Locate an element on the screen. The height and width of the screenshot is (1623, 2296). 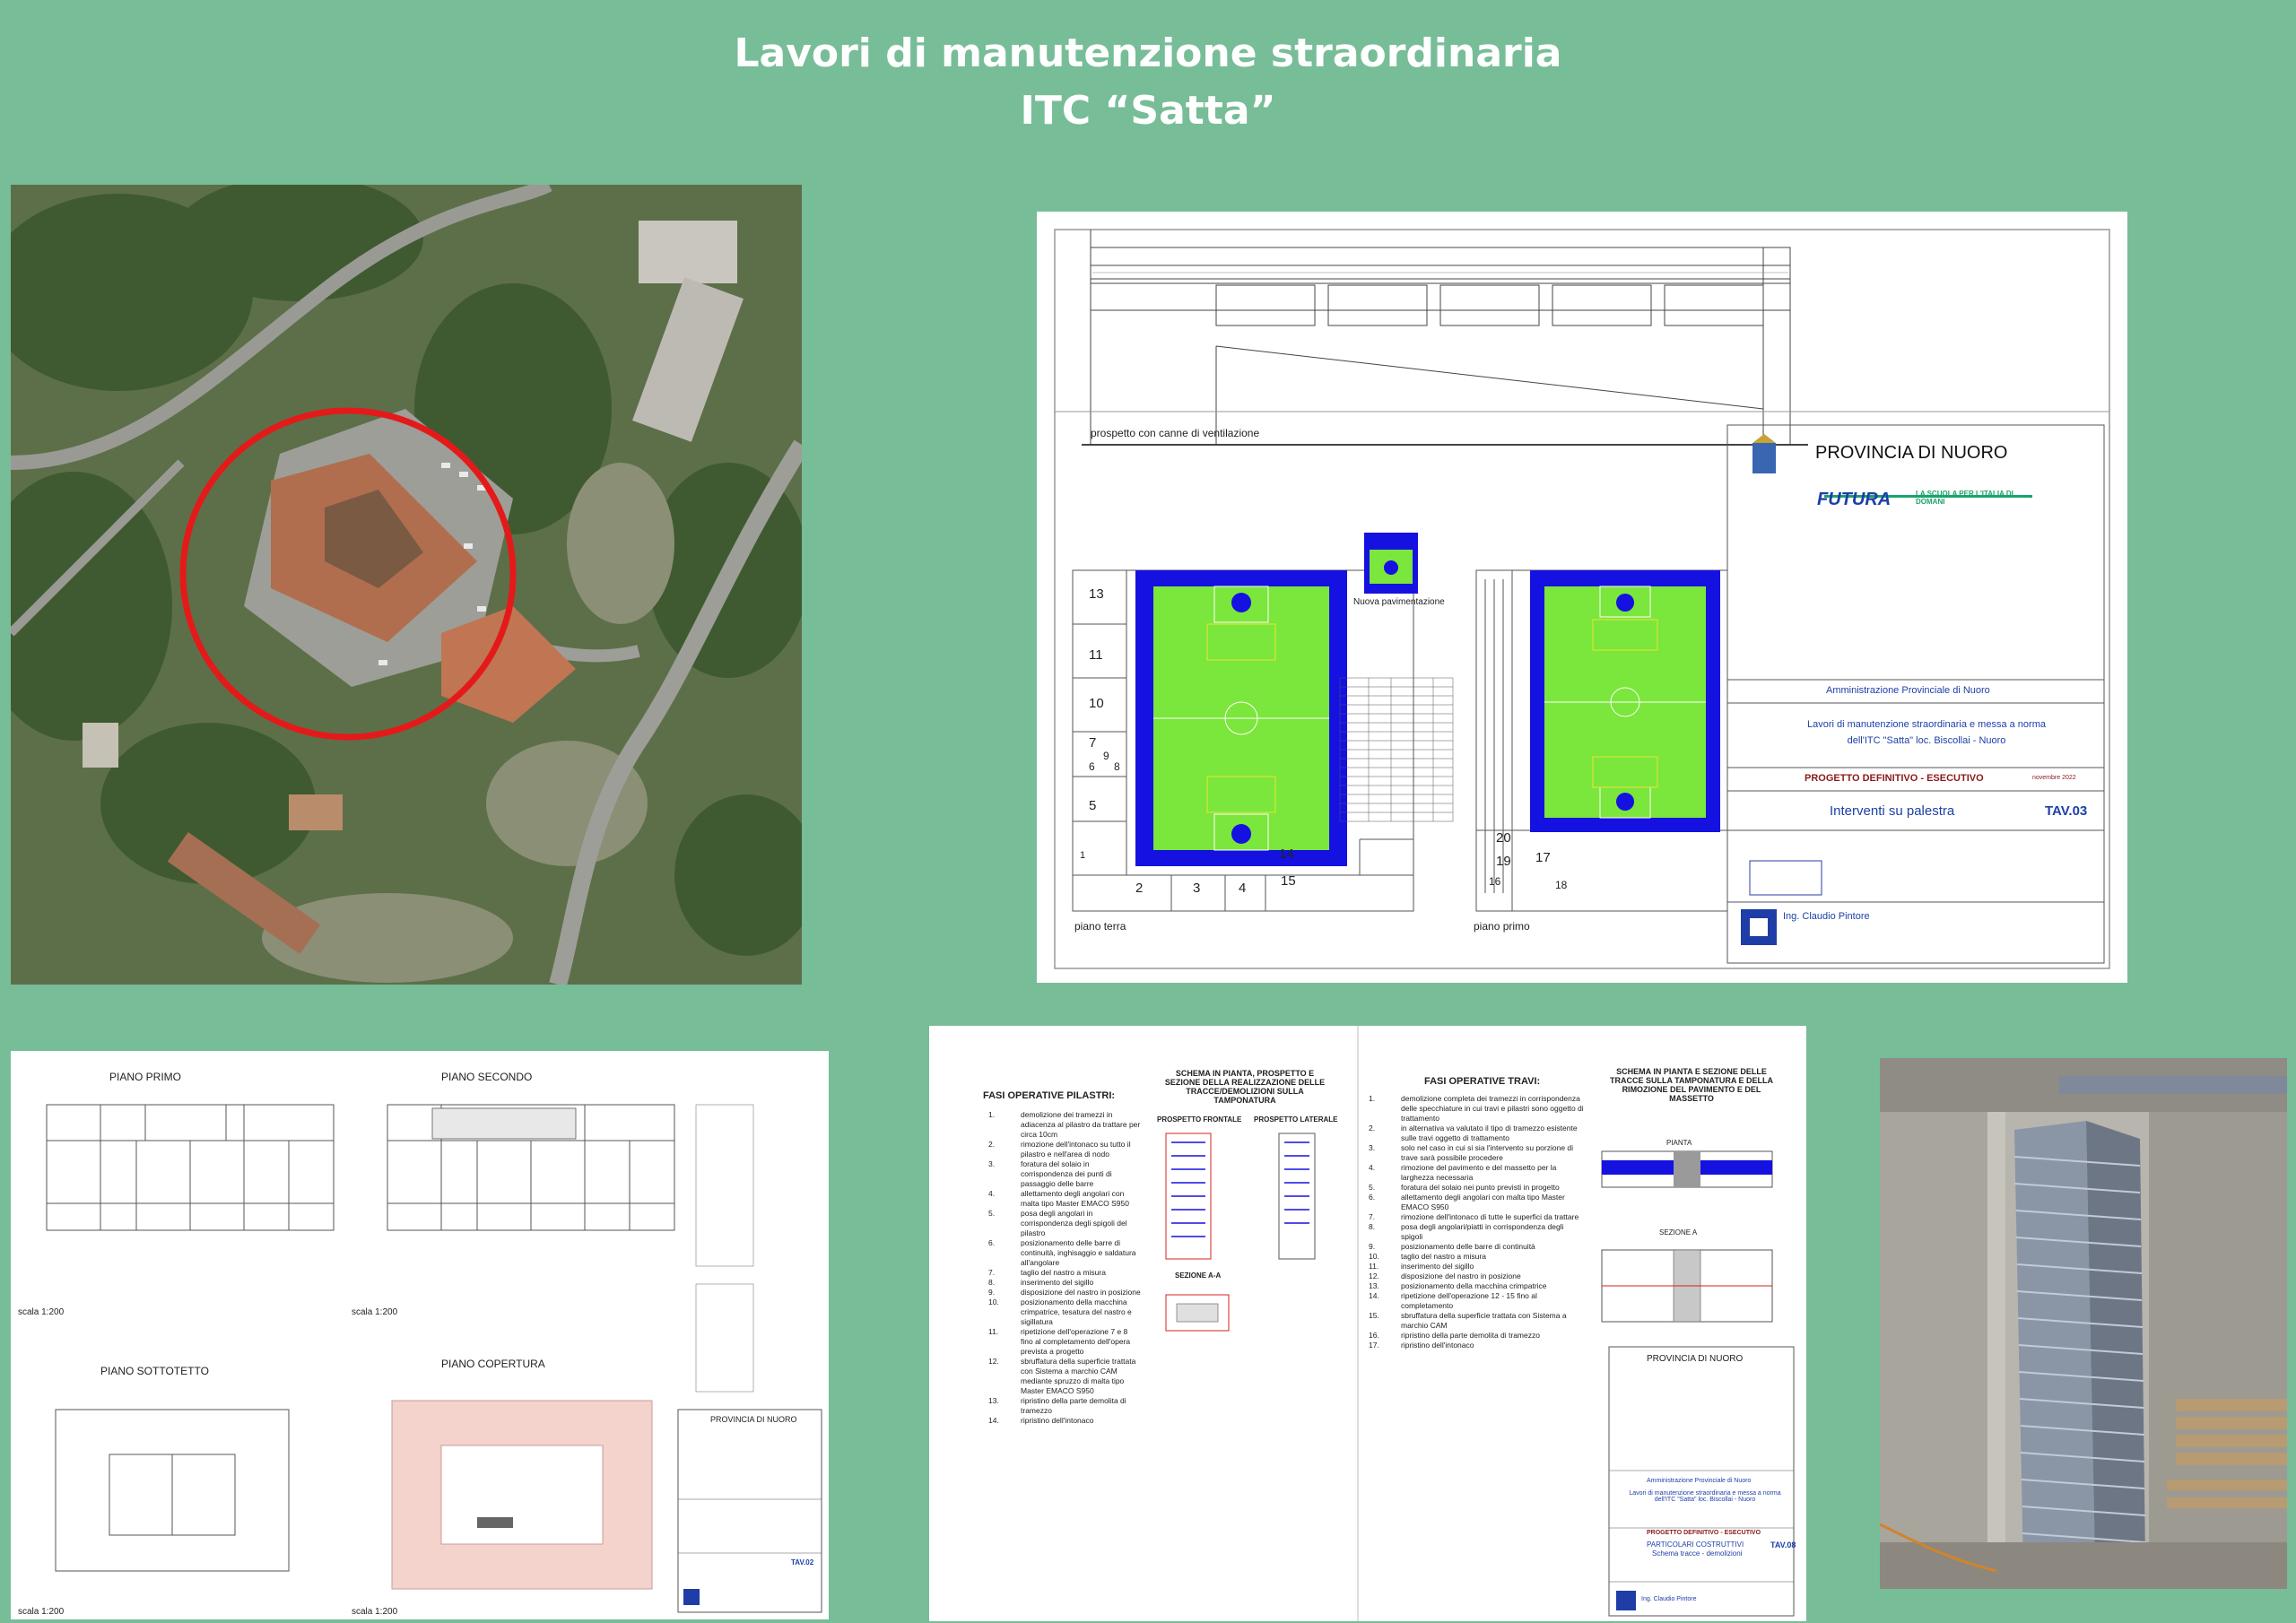
step-number: 12. is located at coordinates (1374, 1275).